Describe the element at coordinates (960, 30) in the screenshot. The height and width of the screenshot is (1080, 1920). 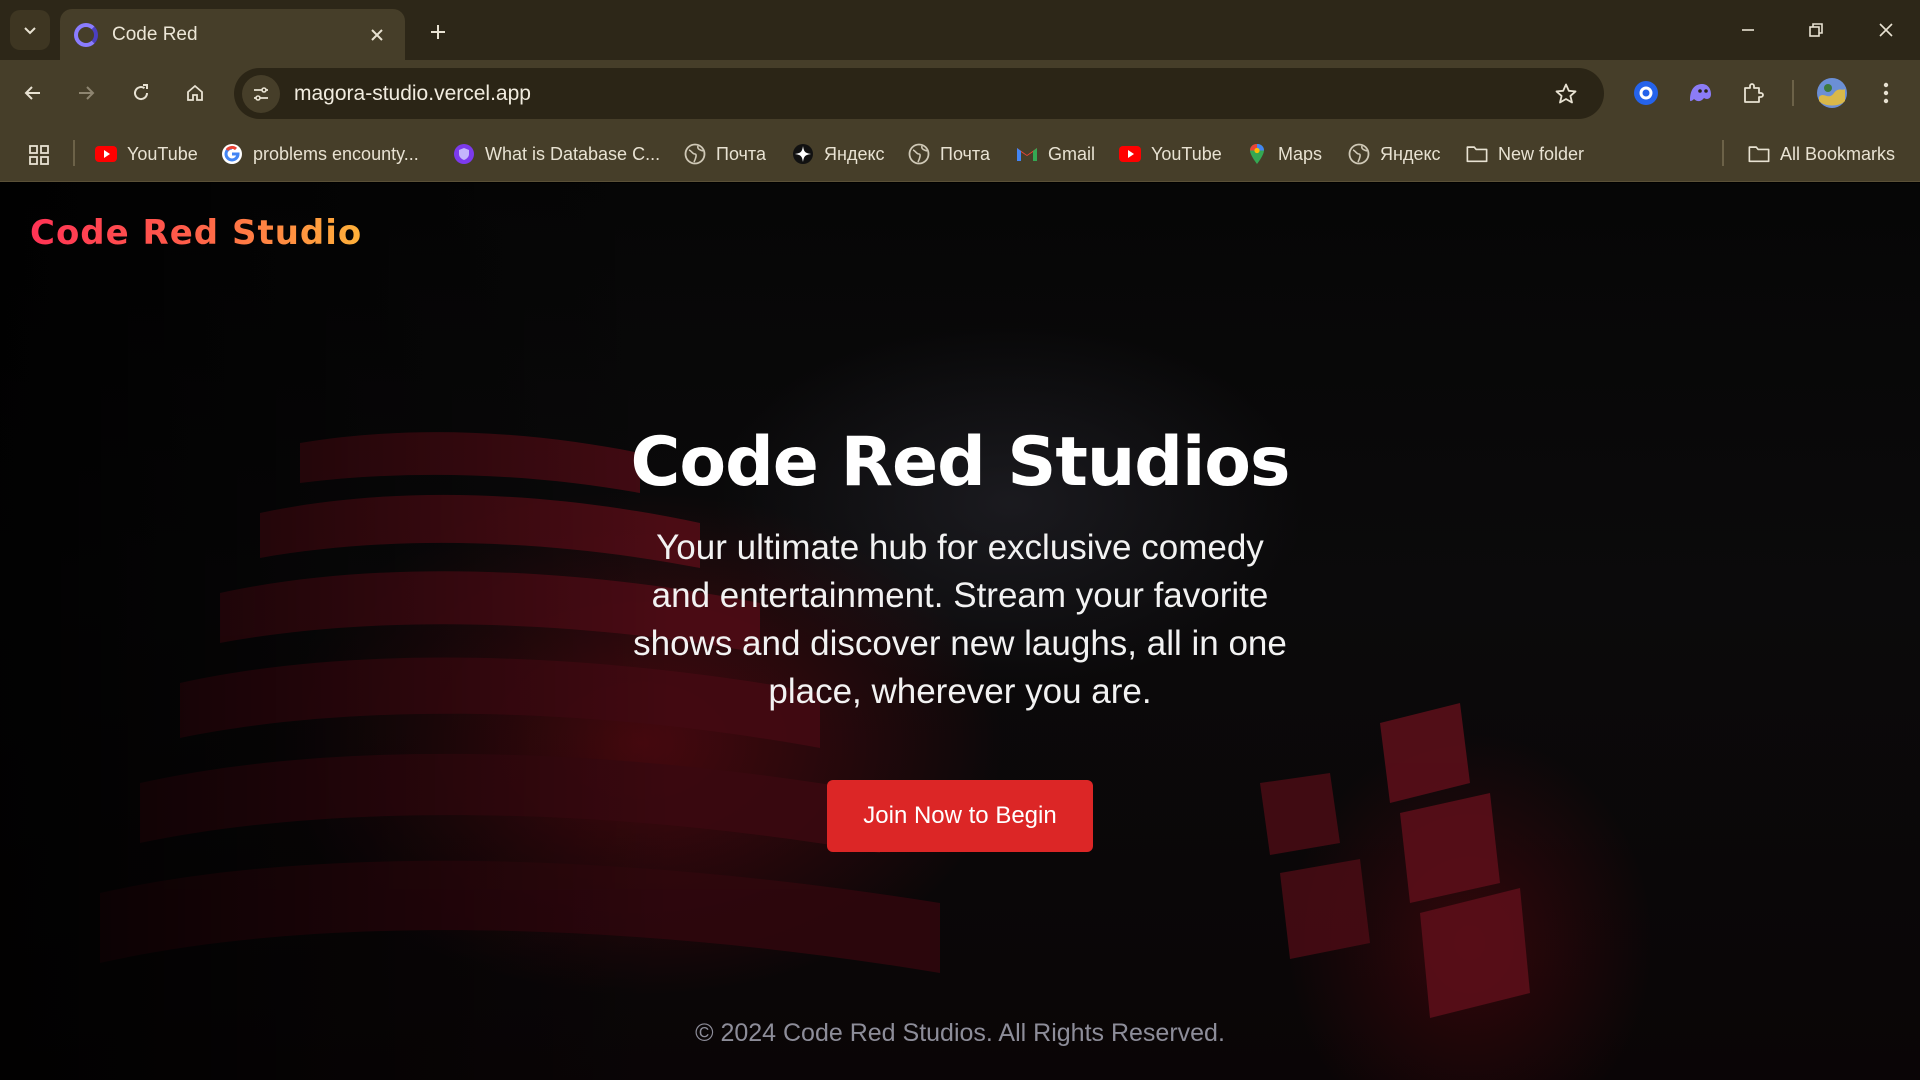
I see `tab-strip: Code Red` at that location.